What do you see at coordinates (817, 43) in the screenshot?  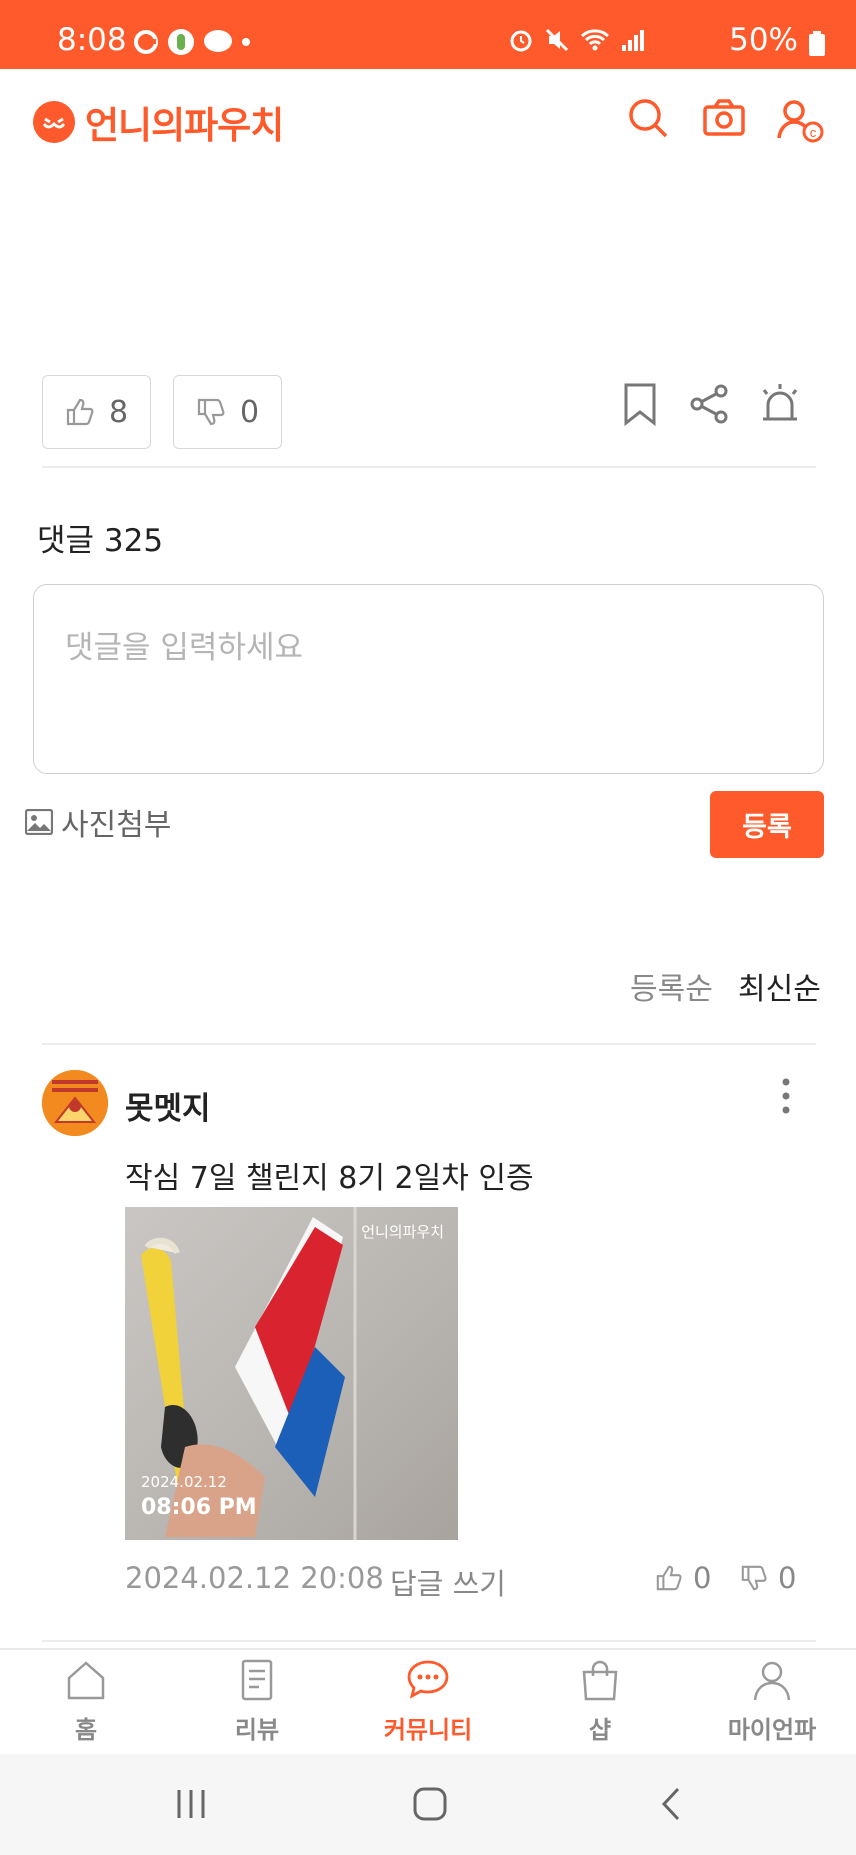 I see `battery-icon` at bounding box center [817, 43].